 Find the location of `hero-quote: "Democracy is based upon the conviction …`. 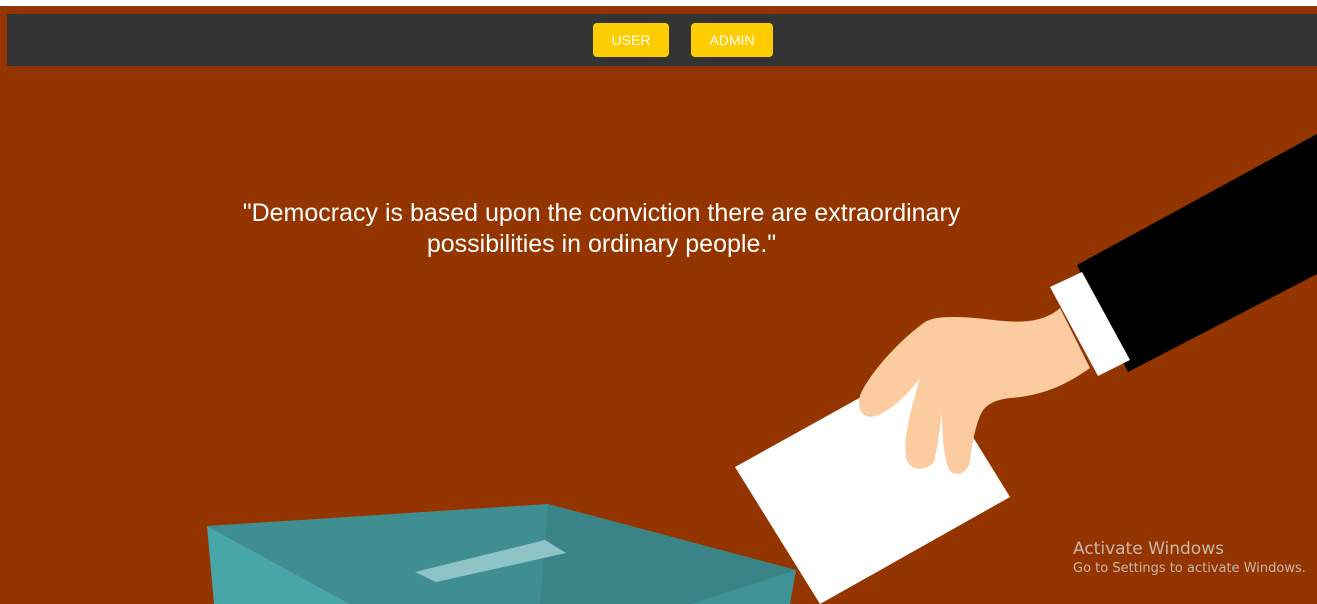

hero-quote: "Democracy is based upon the conviction … is located at coordinates (601, 228).